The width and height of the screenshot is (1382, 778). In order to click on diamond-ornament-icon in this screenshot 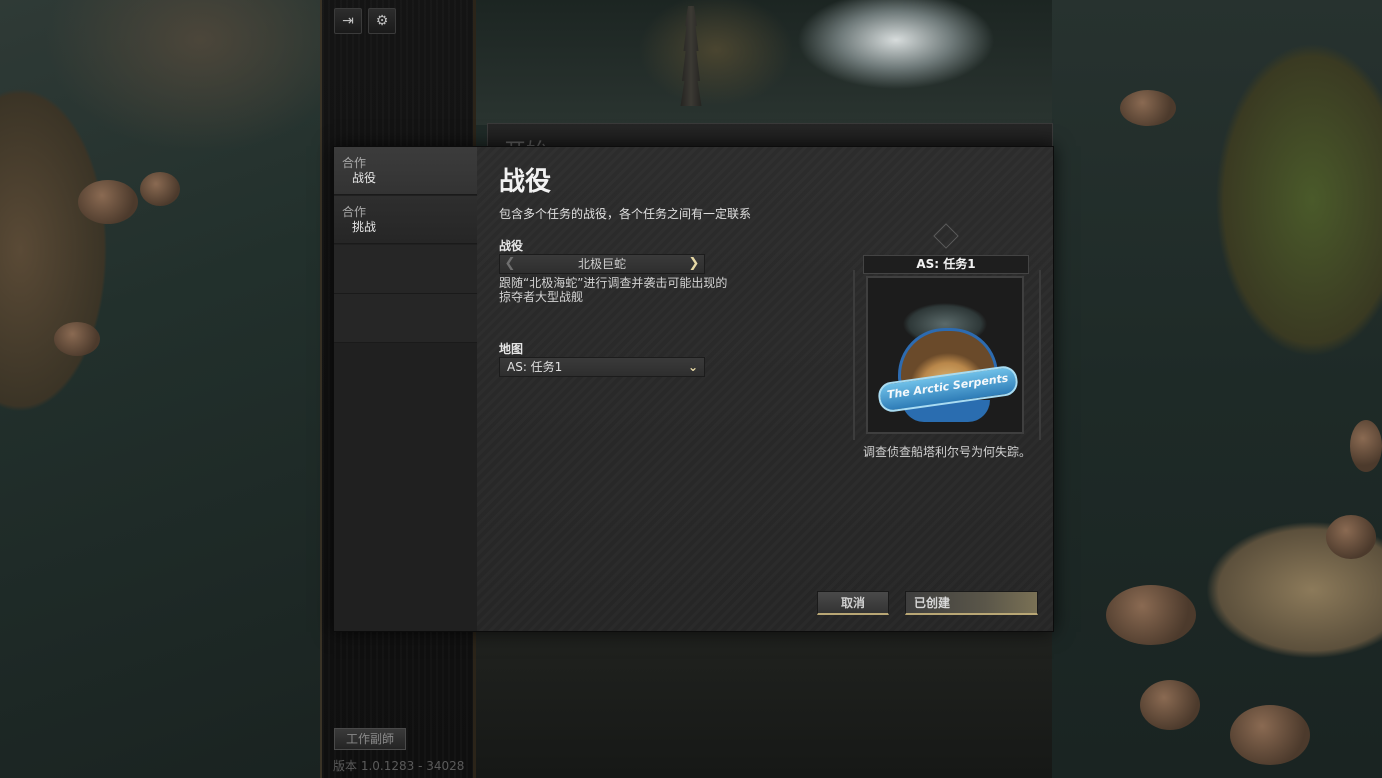, I will do `click(946, 236)`.